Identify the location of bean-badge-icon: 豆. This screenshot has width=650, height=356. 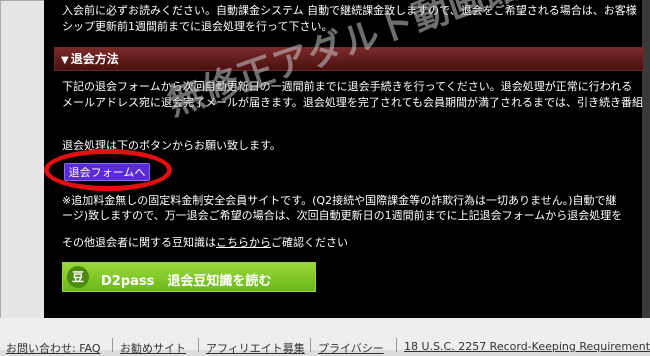
(78, 277).